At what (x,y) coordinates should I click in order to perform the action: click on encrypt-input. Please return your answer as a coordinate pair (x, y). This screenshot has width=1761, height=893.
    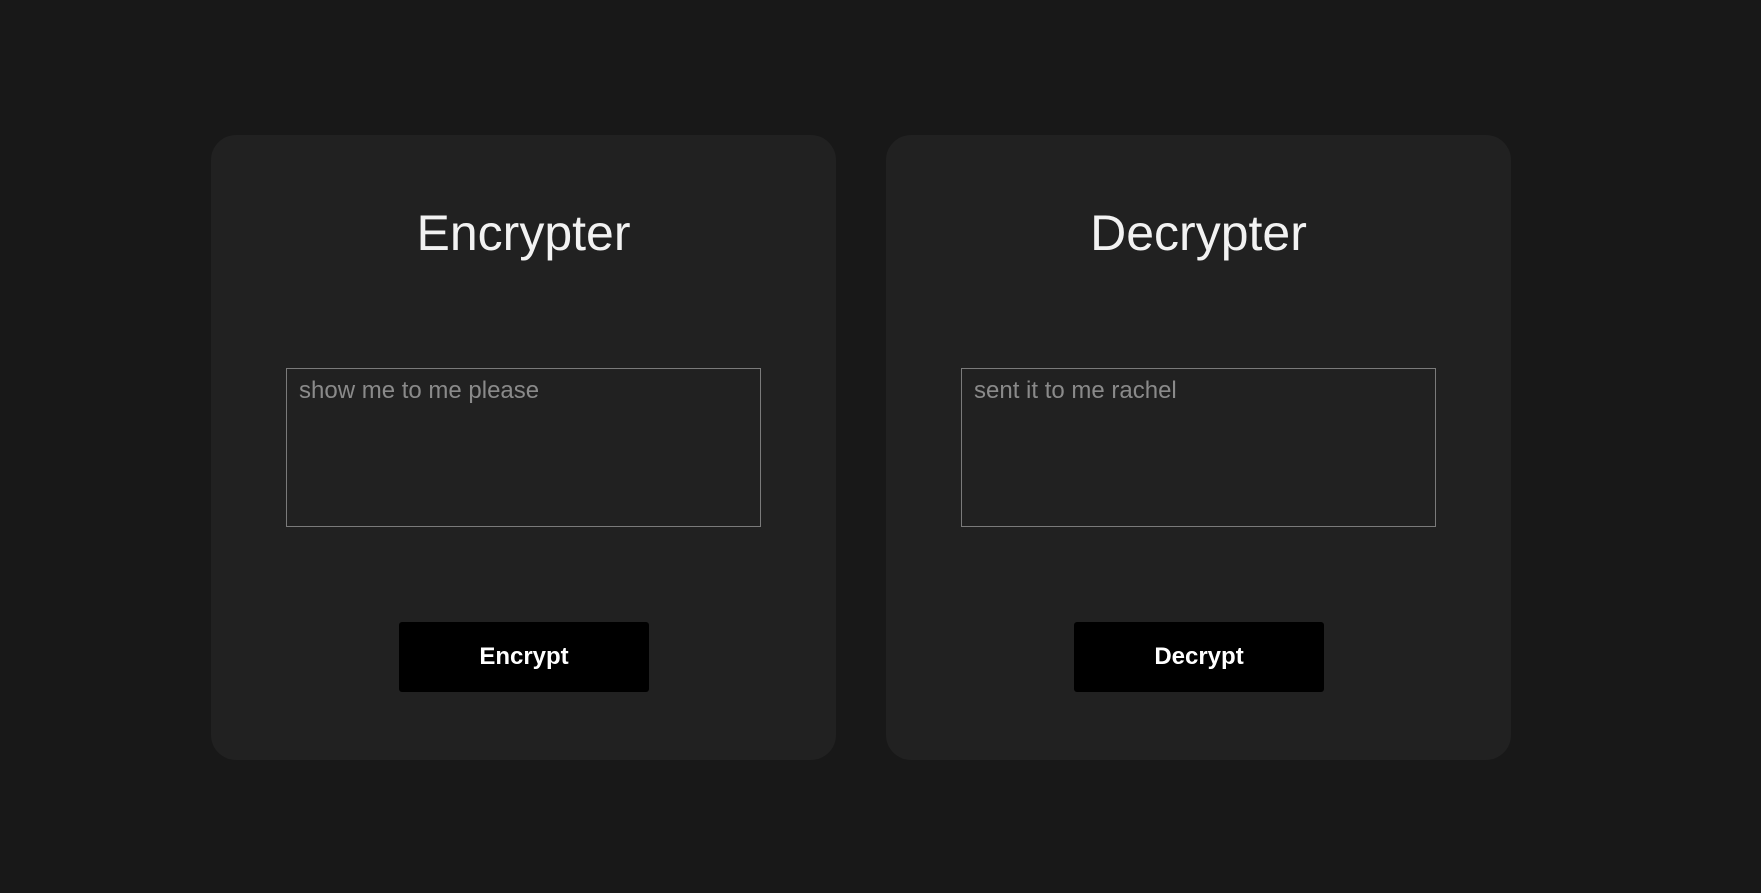
    Looking at the image, I should click on (523, 447).